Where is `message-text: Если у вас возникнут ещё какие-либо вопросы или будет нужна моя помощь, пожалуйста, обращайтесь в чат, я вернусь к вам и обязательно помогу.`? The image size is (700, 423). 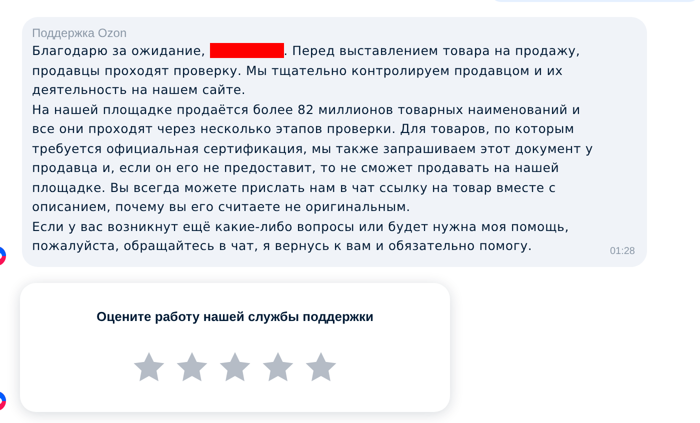
message-text: Если у вас возникнут ещё какие-либо вопросы или будет нужна моя помощь, пожалуйста, обращайтесь в чат, я вернусь к вам и обязательно помогу. is located at coordinates (301, 236).